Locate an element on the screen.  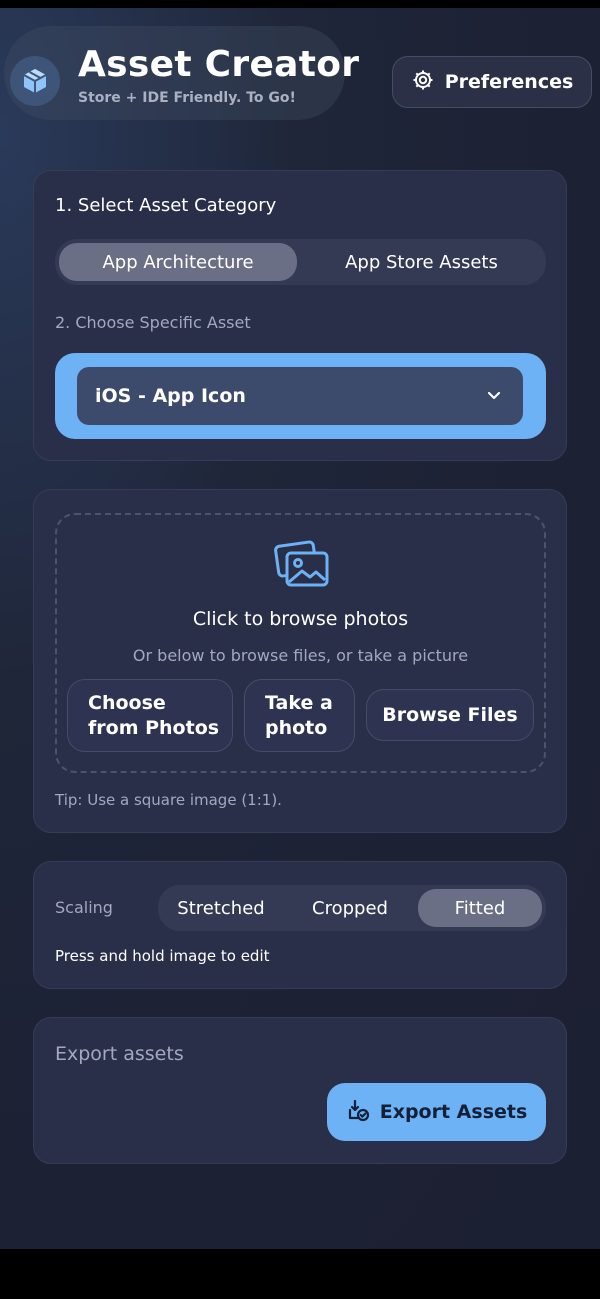
export-card: Export assets Export Assets is located at coordinates (300, 1090).